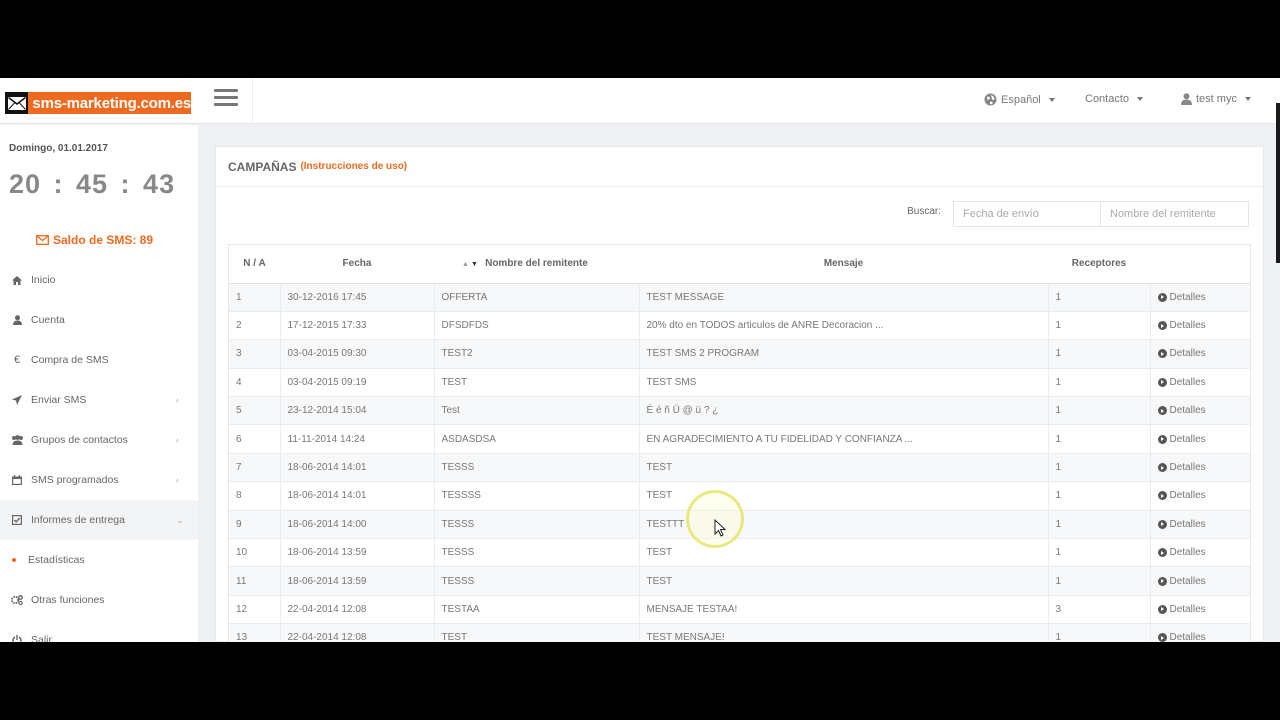 The image size is (1280, 720). Describe the element at coordinates (357, 383) in the screenshot. I see `cell-fecha: 03-04-2015 09:19` at that location.